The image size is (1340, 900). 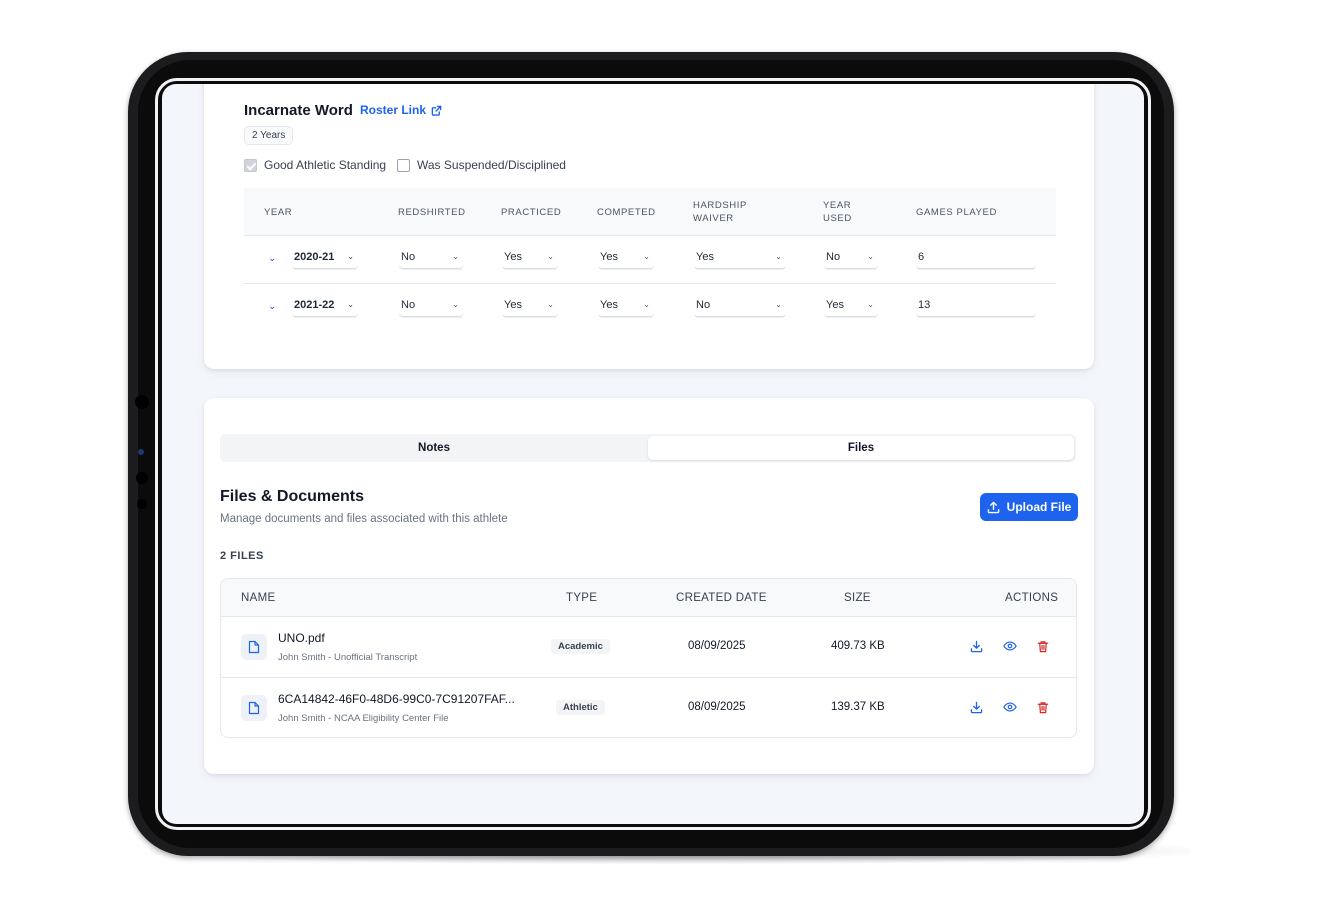 I want to click on hardship-value: No, so click(x=703, y=305).